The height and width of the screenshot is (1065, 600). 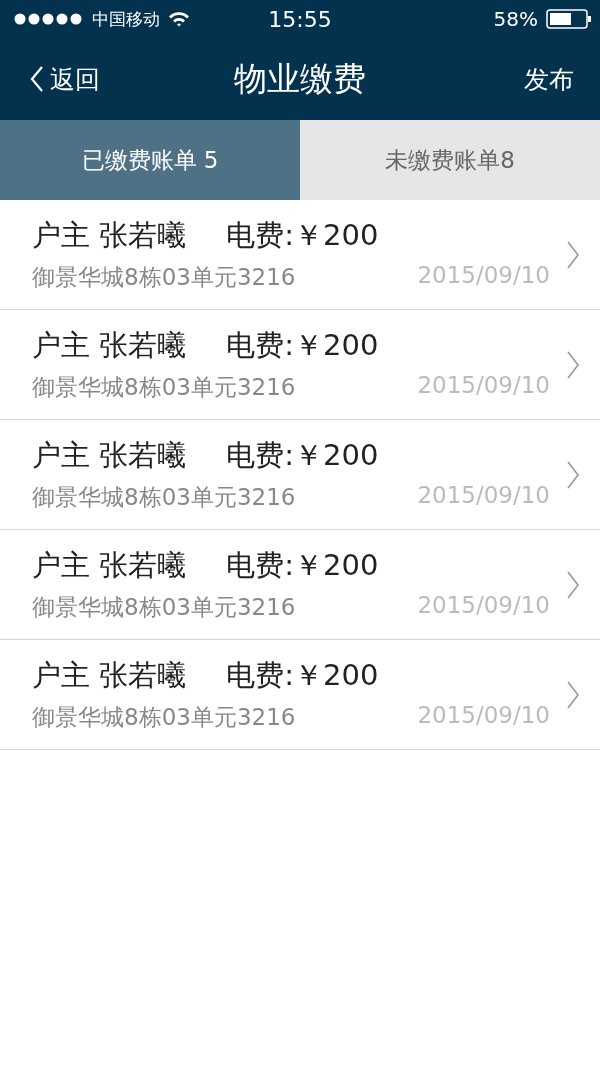 What do you see at coordinates (49, 19) in the screenshot?
I see `signal-icon` at bounding box center [49, 19].